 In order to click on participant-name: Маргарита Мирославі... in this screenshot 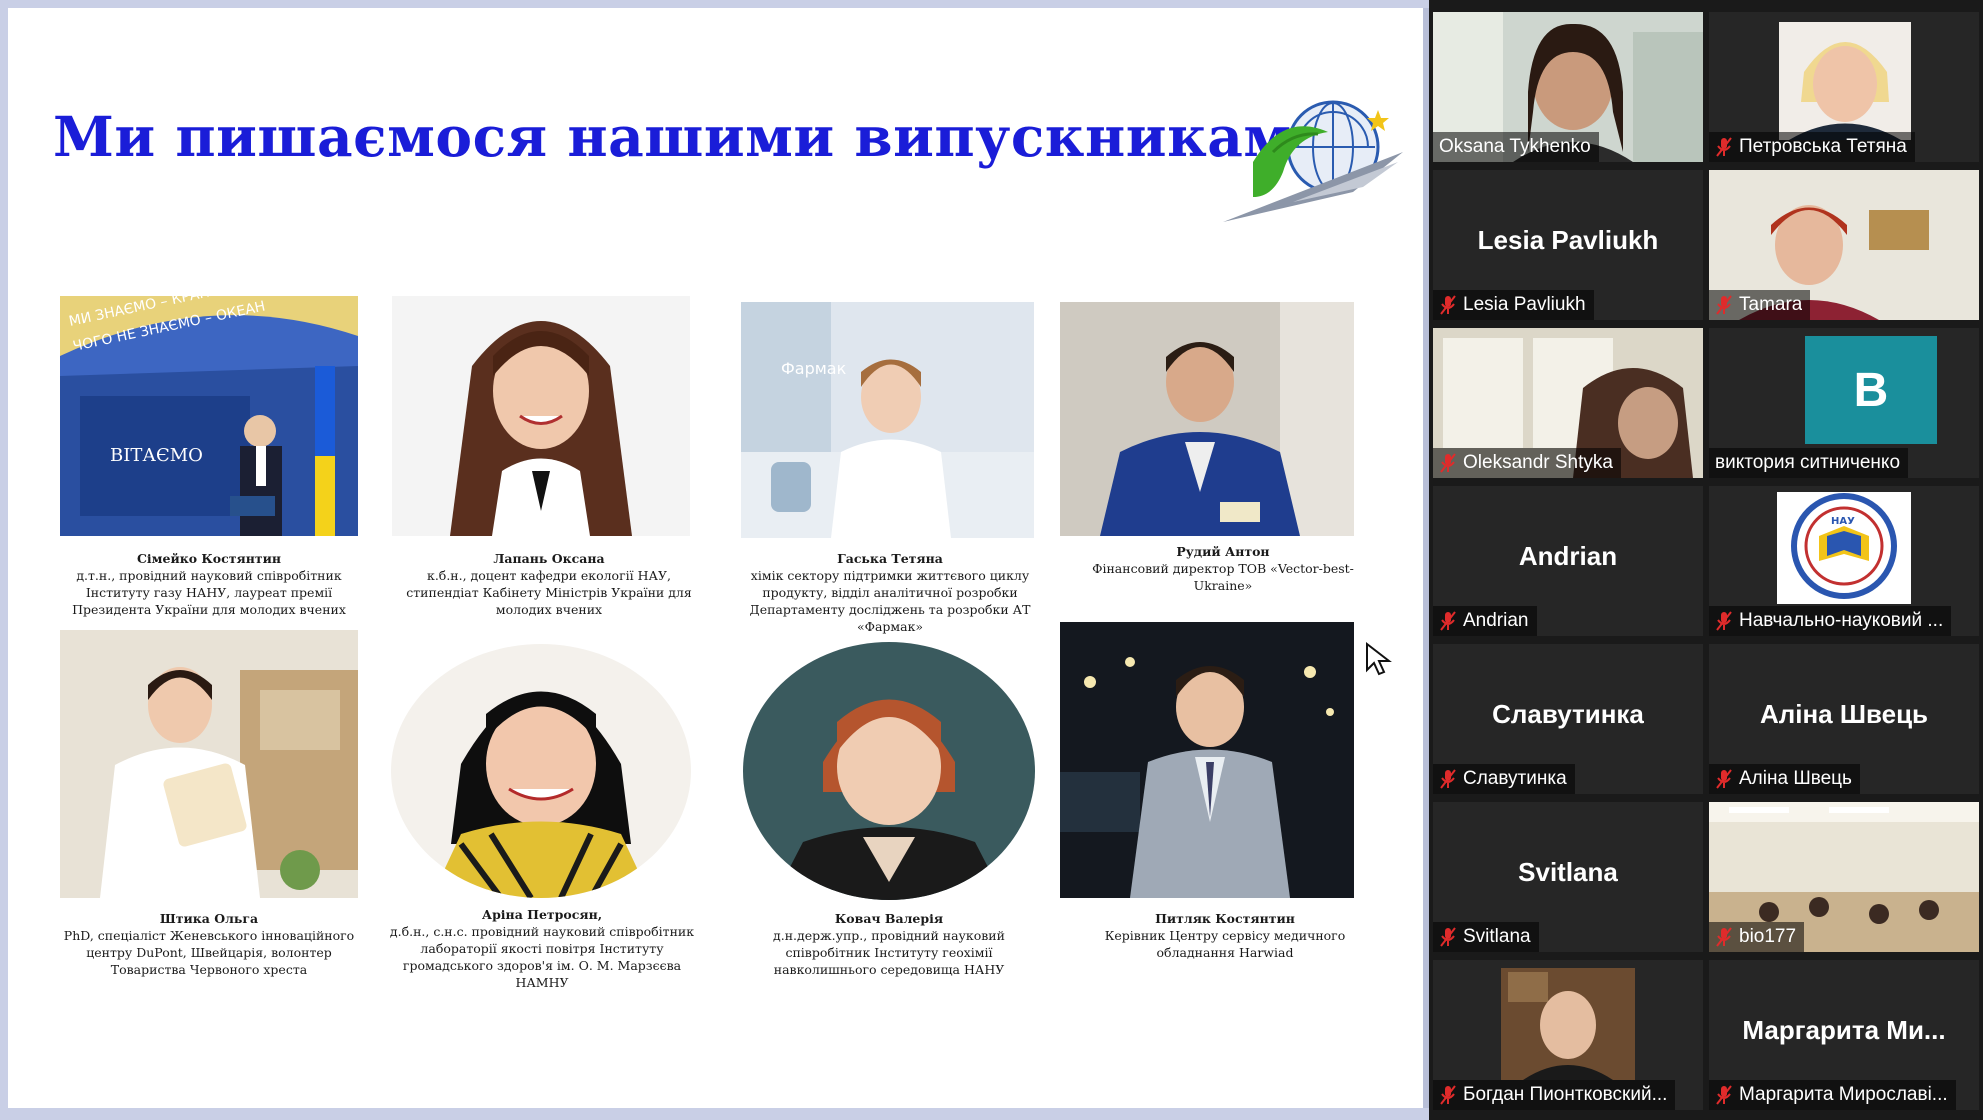, I will do `click(1843, 1094)`.